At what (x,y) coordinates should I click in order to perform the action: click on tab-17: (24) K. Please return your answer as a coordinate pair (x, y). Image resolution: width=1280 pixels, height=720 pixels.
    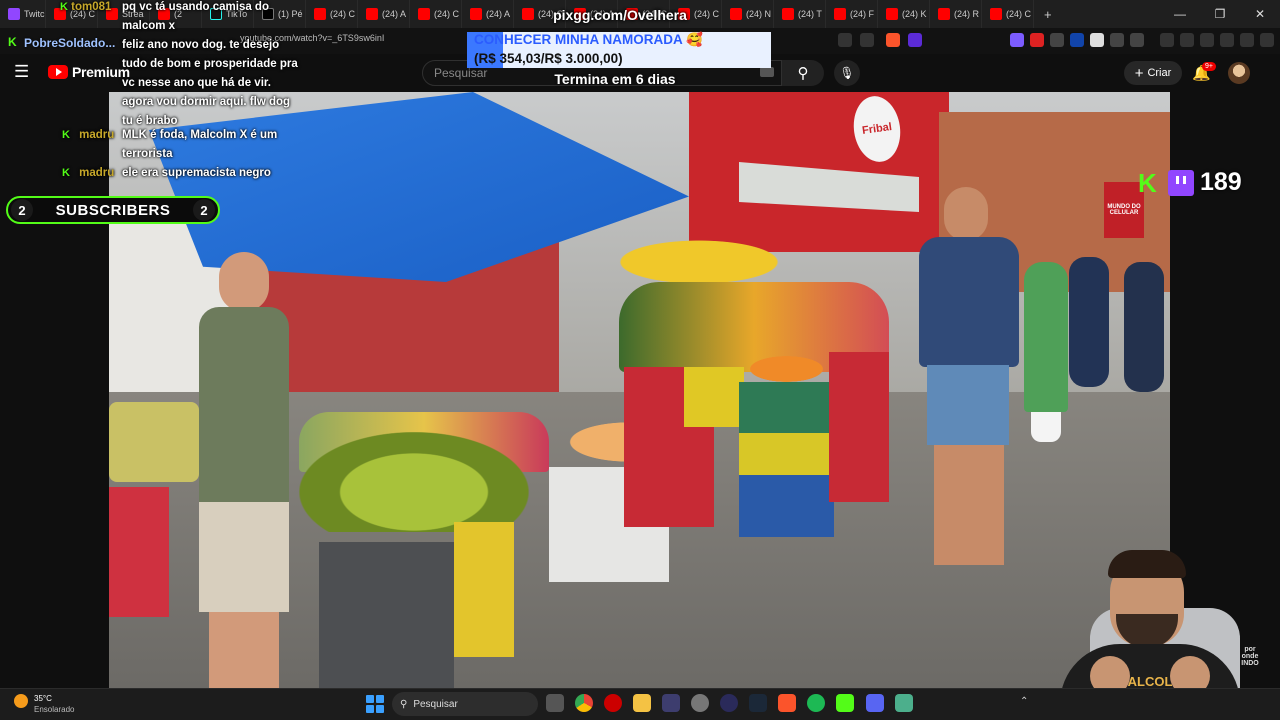
    Looking at the image, I should click on (904, 14).